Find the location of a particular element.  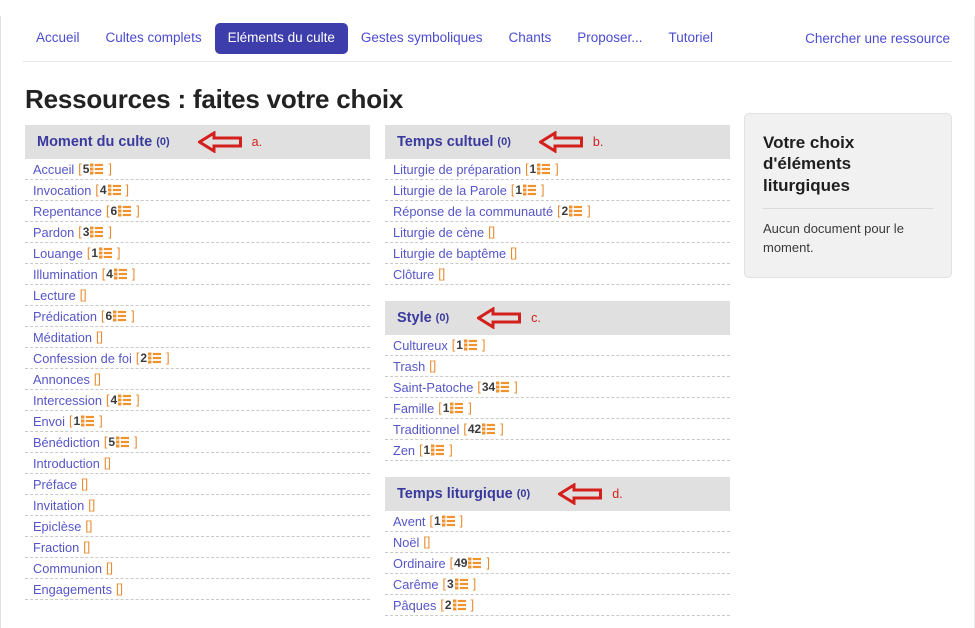

list-item: Pâques [2] is located at coordinates (557, 605).